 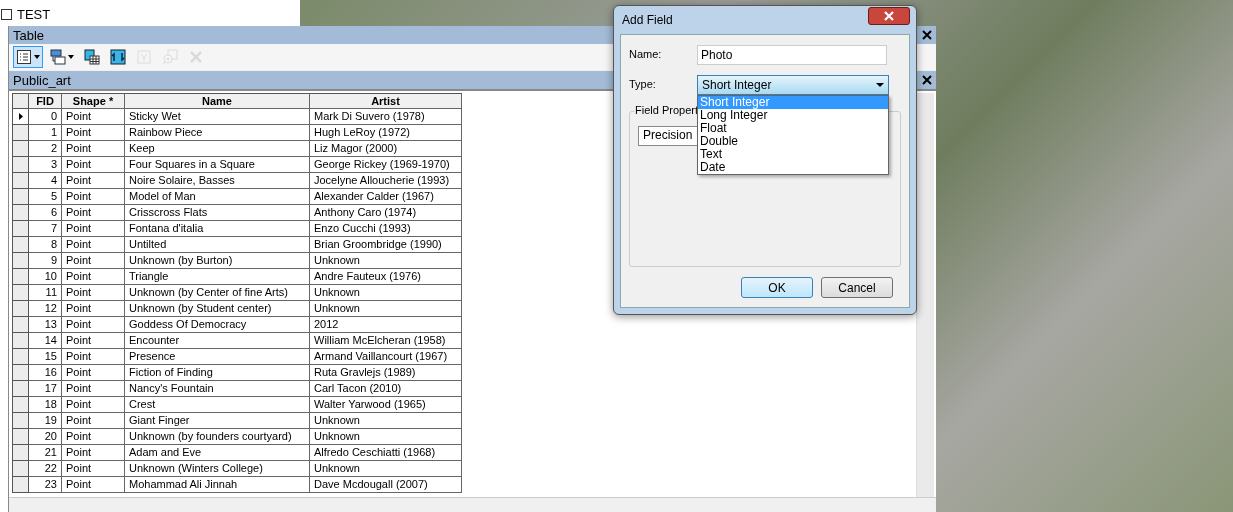 What do you see at coordinates (45, 421) in the screenshot?
I see `table-cell: 19` at bounding box center [45, 421].